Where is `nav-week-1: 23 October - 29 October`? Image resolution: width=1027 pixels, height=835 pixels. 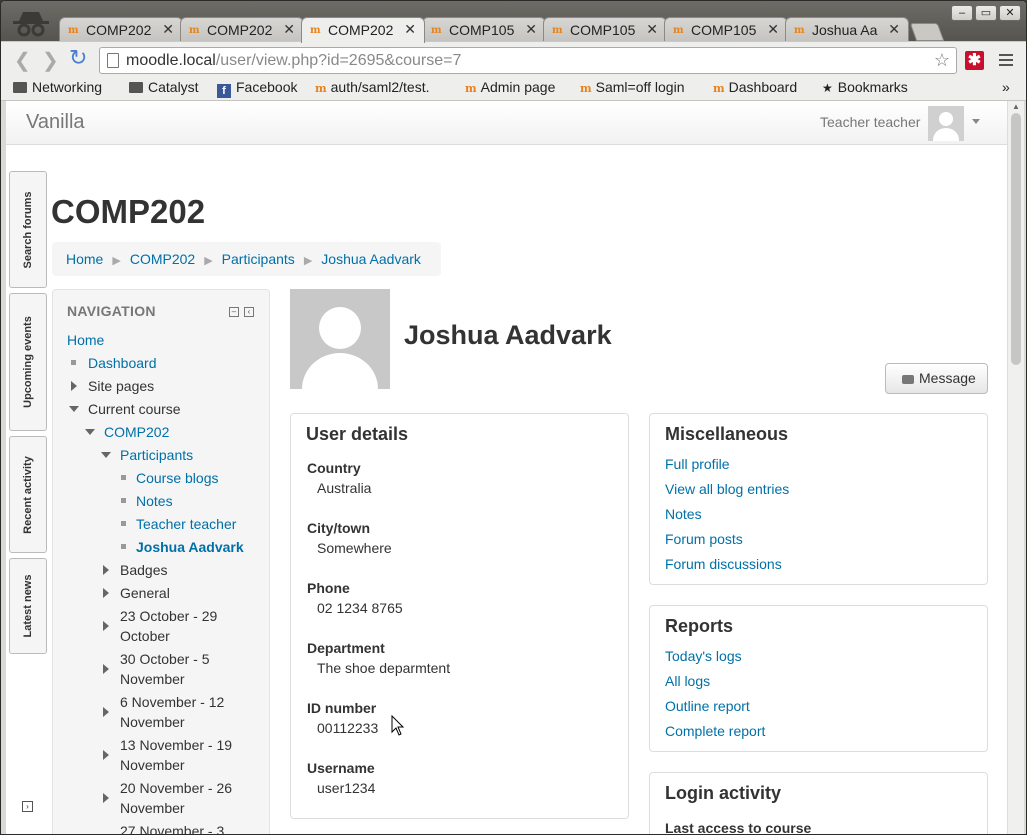 nav-week-1: 23 October - 29 October is located at coordinates (168, 626).